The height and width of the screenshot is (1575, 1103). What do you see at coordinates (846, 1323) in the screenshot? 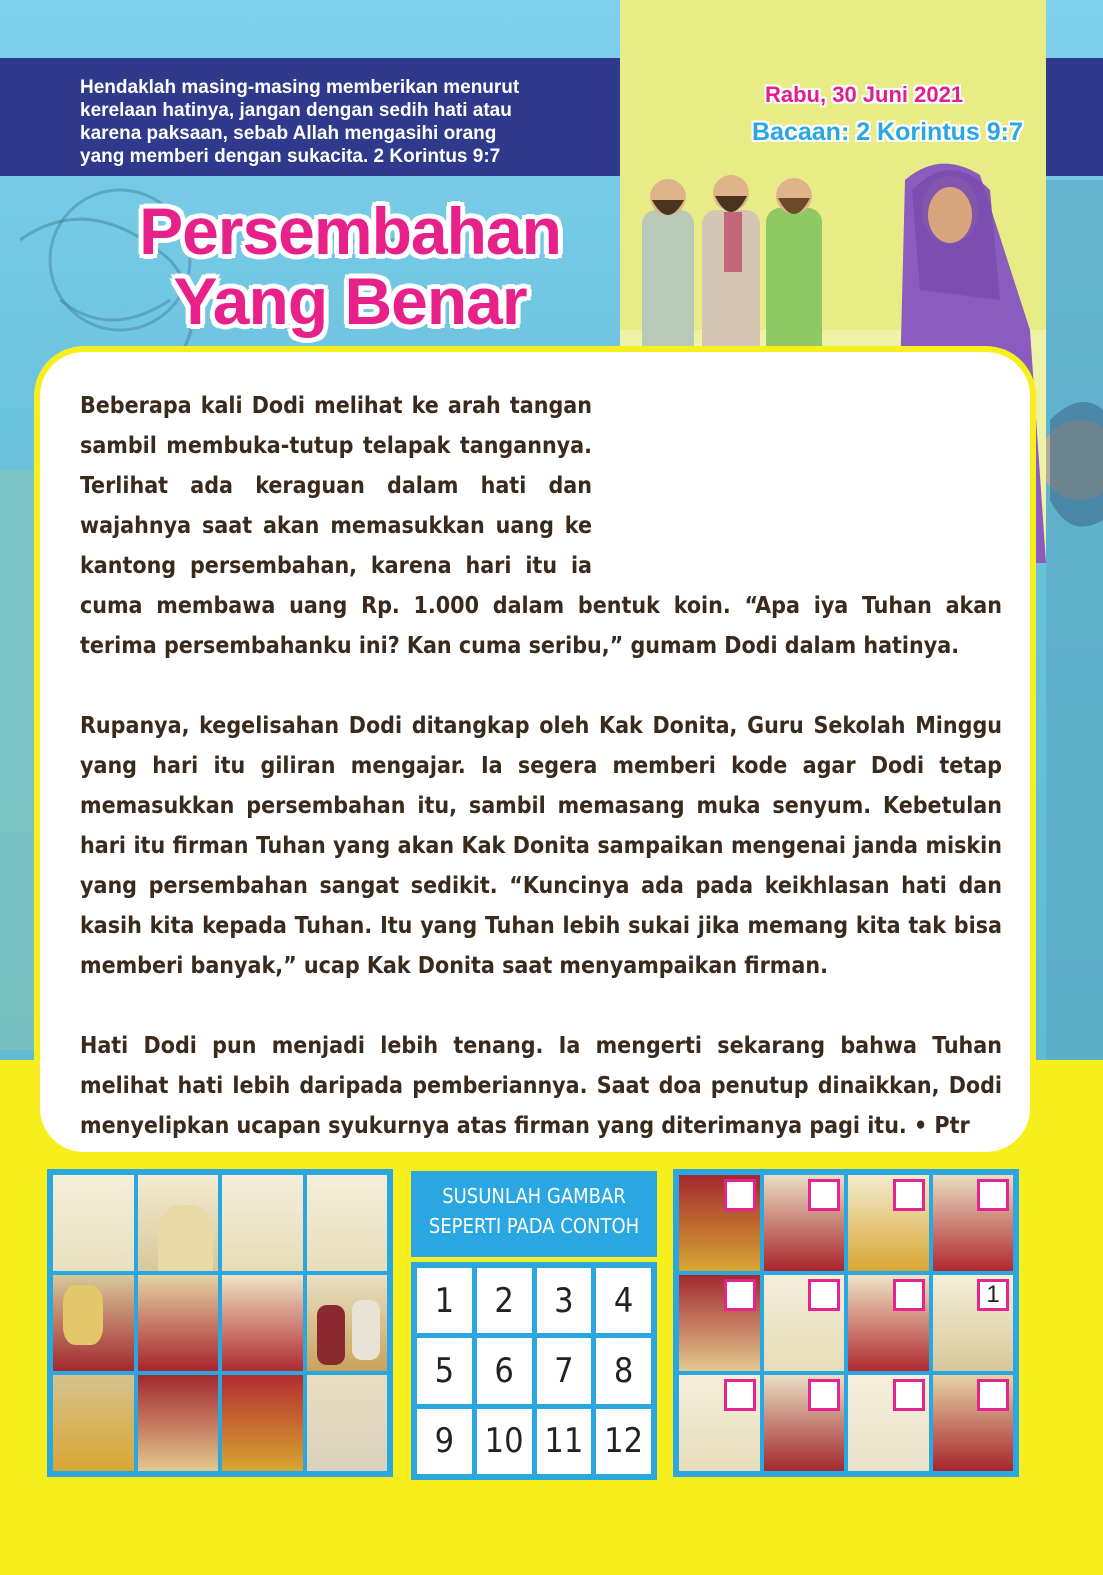
I see `puzzle-scrambled-picture: 1` at bounding box center [846, 1323].